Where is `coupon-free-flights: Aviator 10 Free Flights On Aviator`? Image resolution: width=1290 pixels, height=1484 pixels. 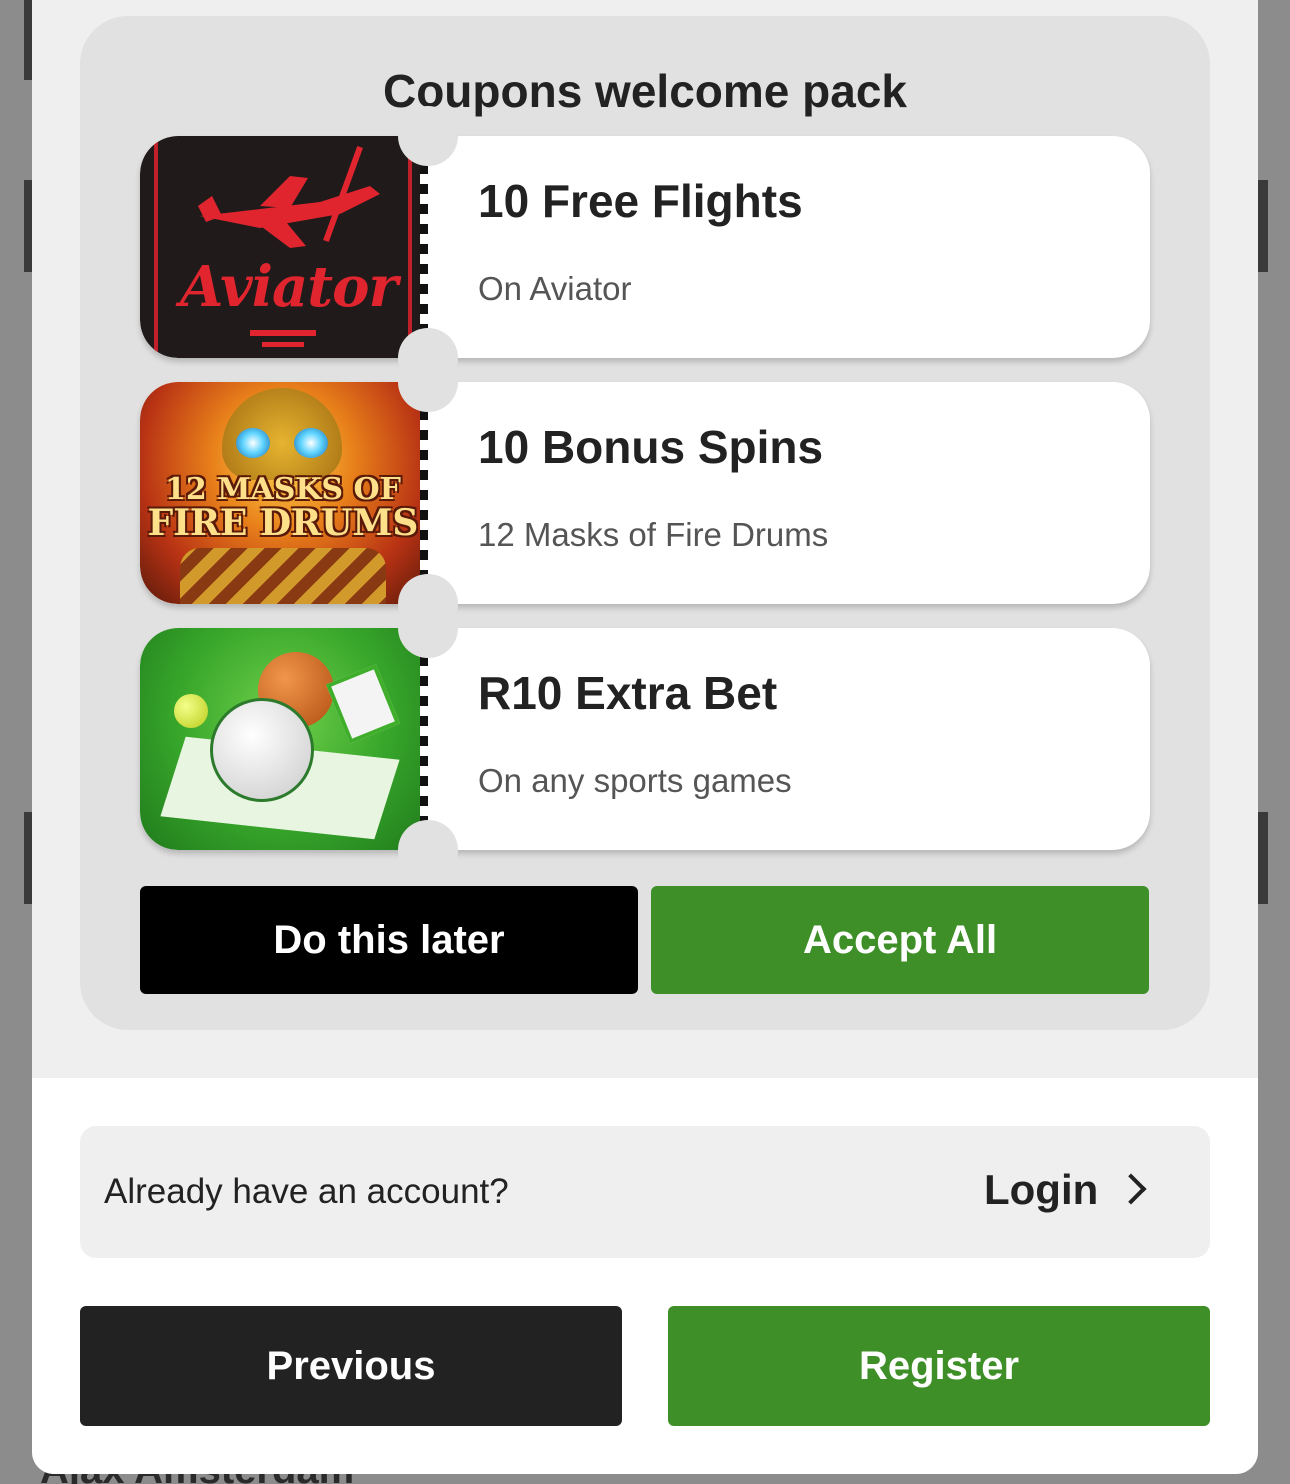
coupon-free-flights: Aviator 10 Free Flights On Aviator is located at coordinates (645, 247).